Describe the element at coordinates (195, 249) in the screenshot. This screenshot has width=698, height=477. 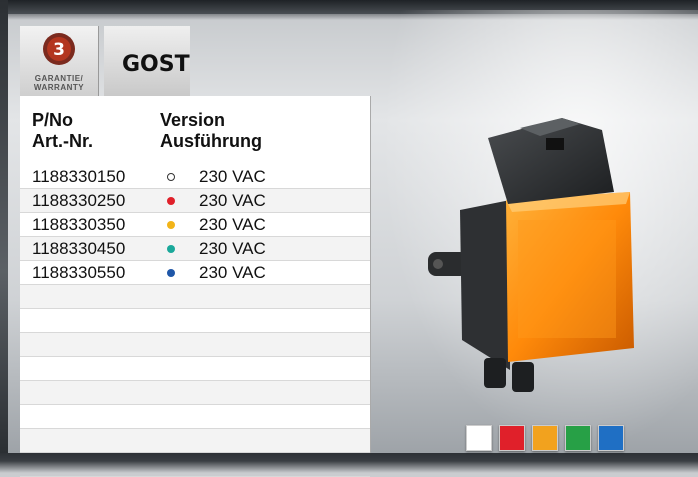
I see `table-row: 1188330450 230 VAC` at that location.